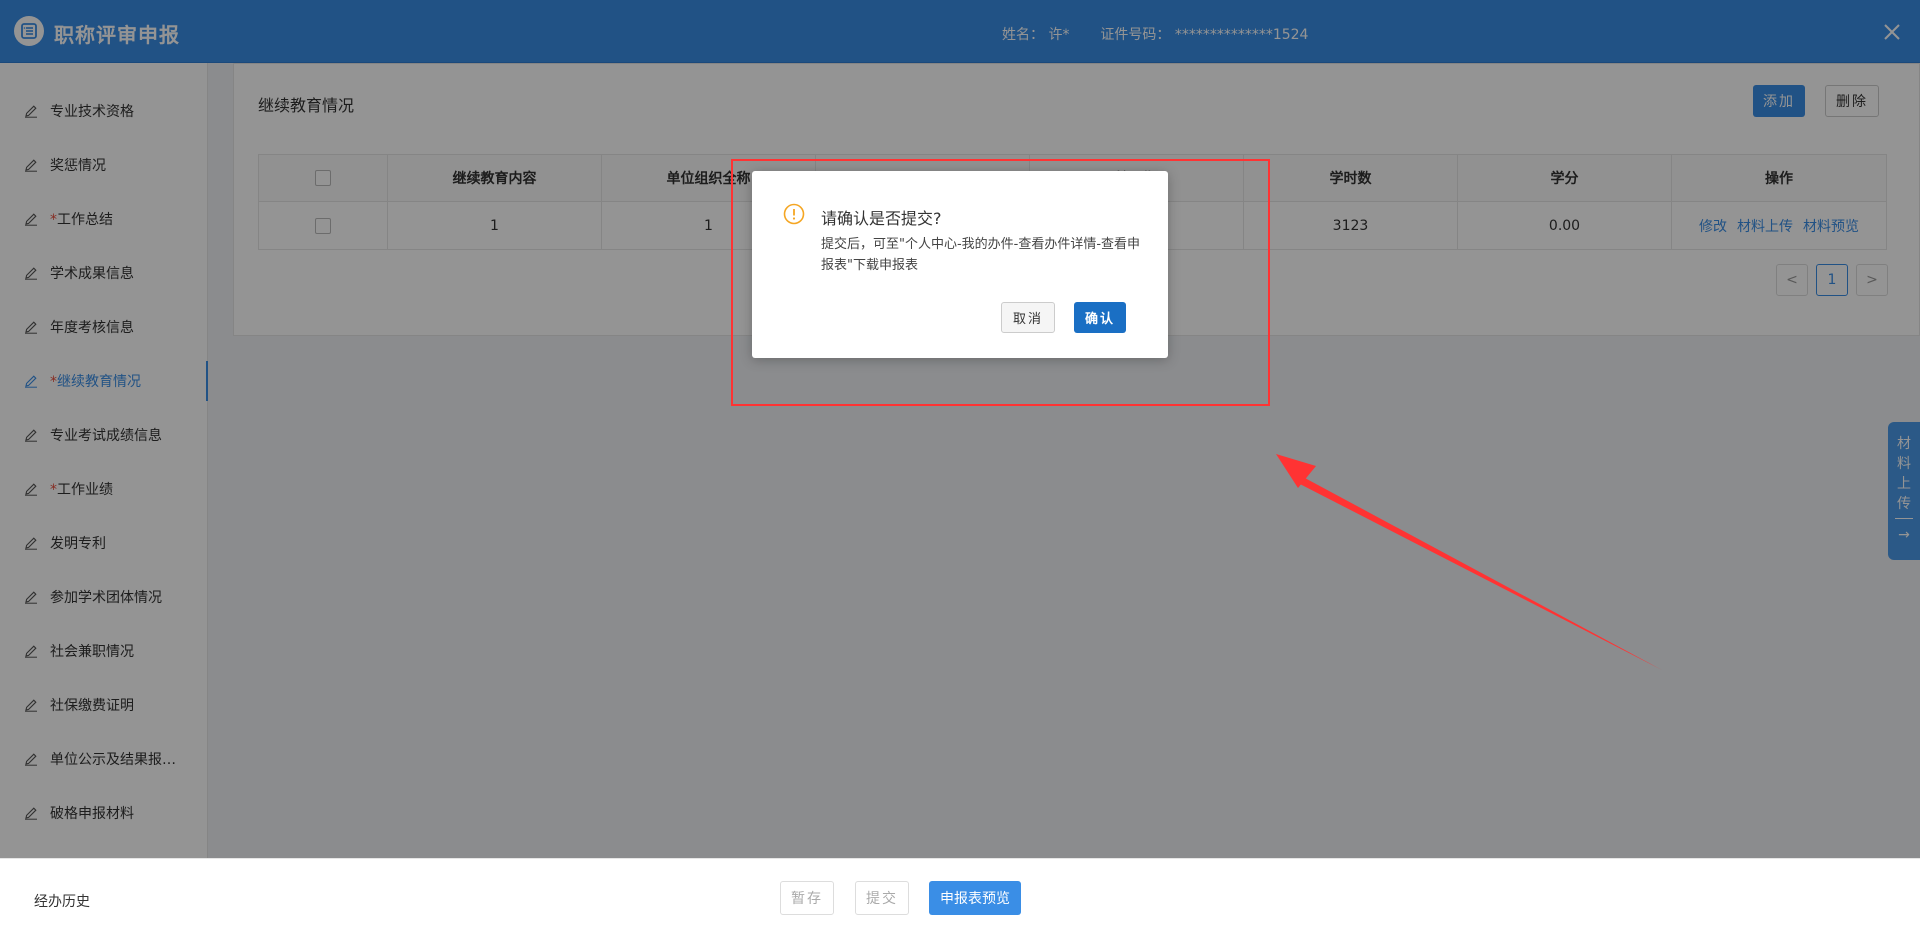  Describe the element at coordinates (1000, 282) in the screenshot. I see `annotation-box` at that location.